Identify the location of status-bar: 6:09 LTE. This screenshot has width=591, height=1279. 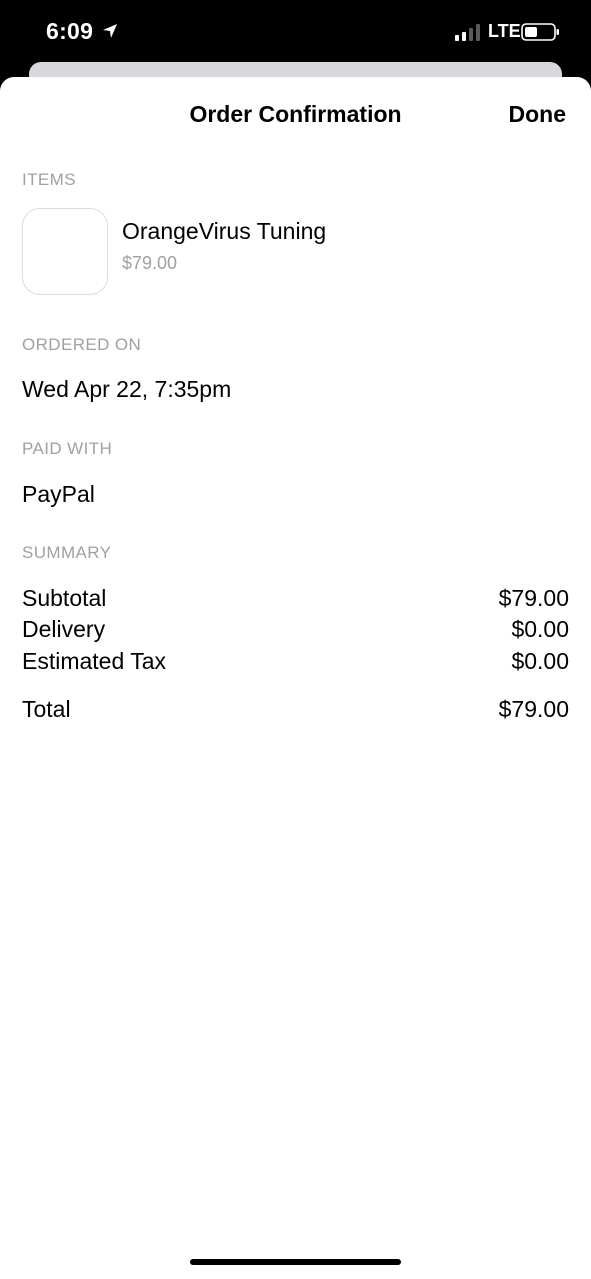
(295, 32).